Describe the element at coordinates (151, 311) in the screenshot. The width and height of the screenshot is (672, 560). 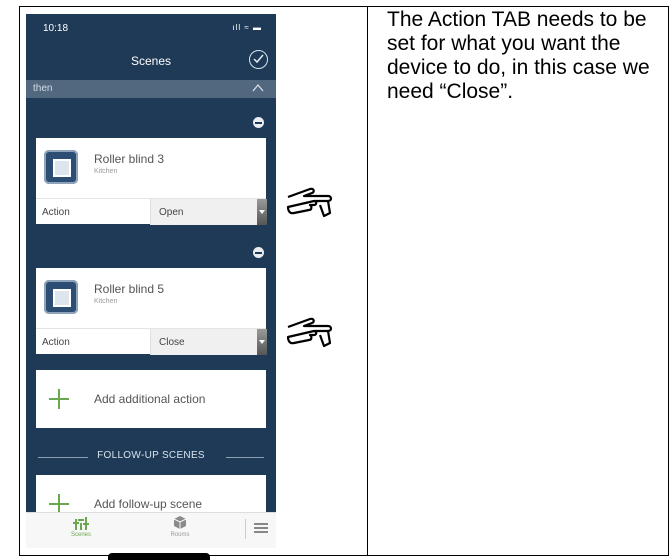
I see `action-card: Roller blind 5 Kitchen Action Close` at that location.